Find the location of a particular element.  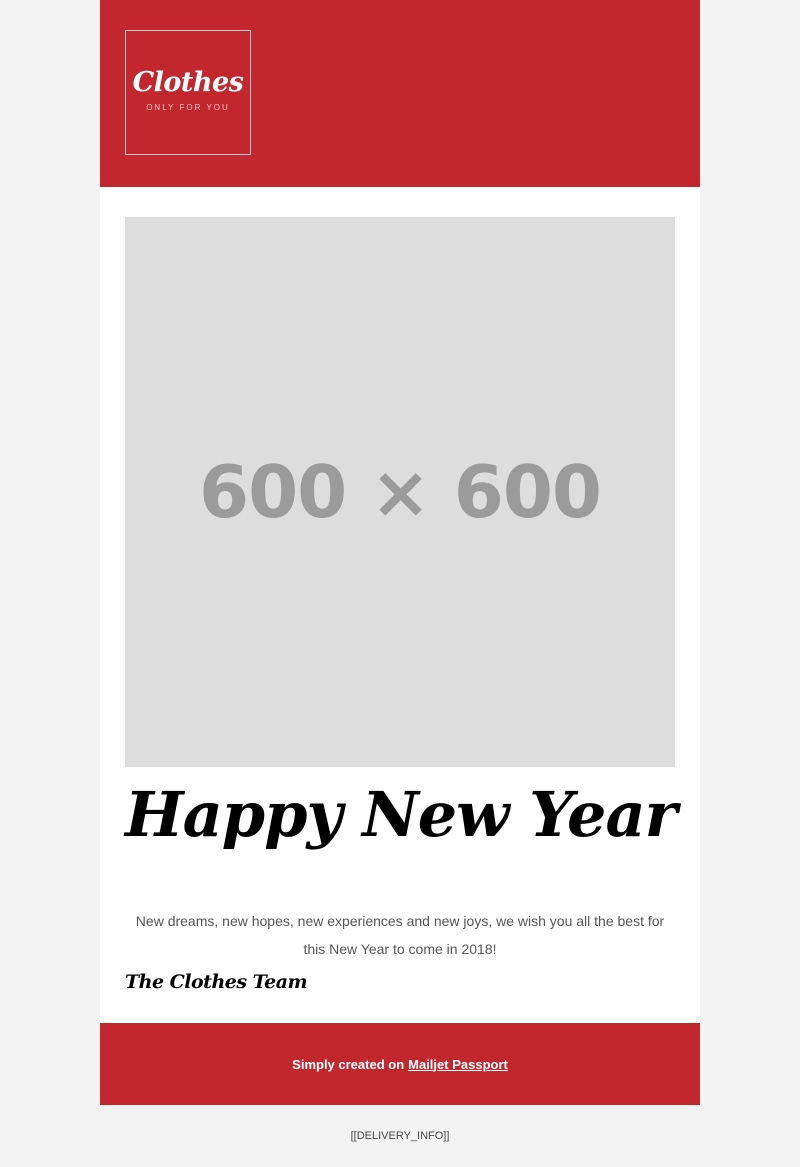

footer-prefix: Simply created on is located at coordinates (348, 1064).